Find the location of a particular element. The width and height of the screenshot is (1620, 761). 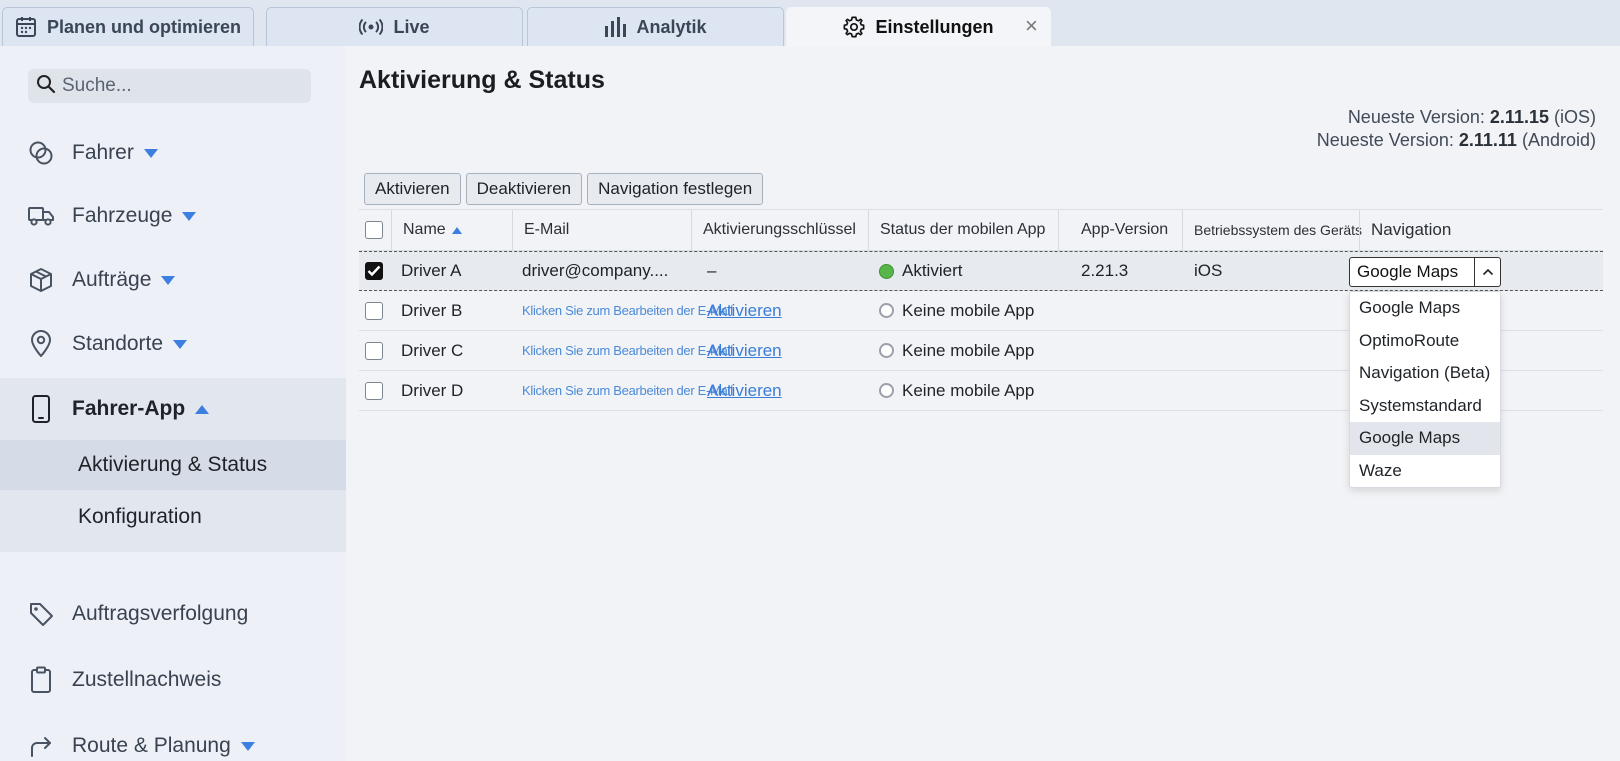

header-label: E-Mail is located at coordinates (547, 229).